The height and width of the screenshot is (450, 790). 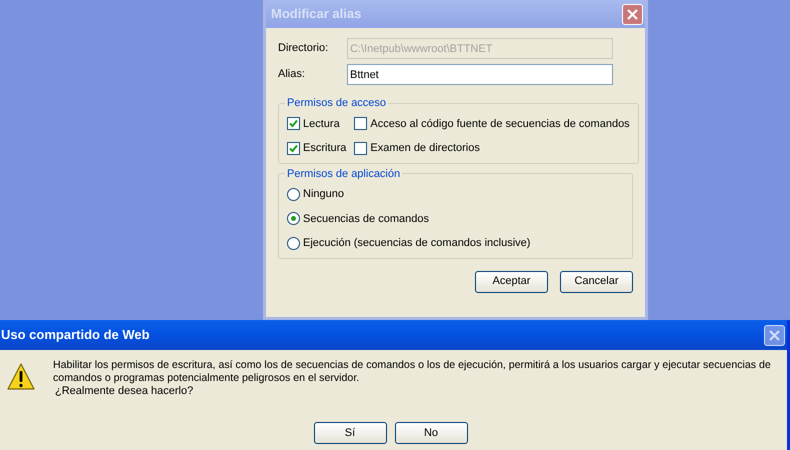 What do you see at coordinates (337, 103) in the screenshot?
I see `group-title: Permisos de acceso` at bounding box center [337, 103].